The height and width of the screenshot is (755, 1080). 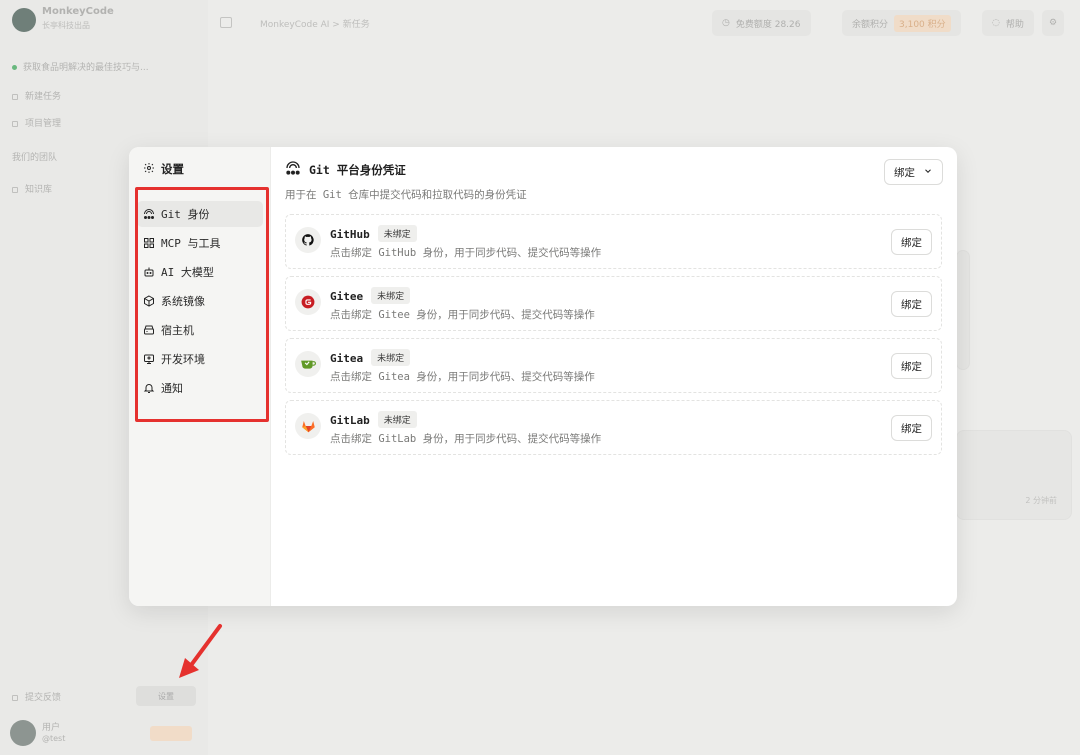 What do you see at coordinates (370, 295) in the screenshot?
I see `platform-name: Gitee 未绑定` at bounding box center [370, 295].